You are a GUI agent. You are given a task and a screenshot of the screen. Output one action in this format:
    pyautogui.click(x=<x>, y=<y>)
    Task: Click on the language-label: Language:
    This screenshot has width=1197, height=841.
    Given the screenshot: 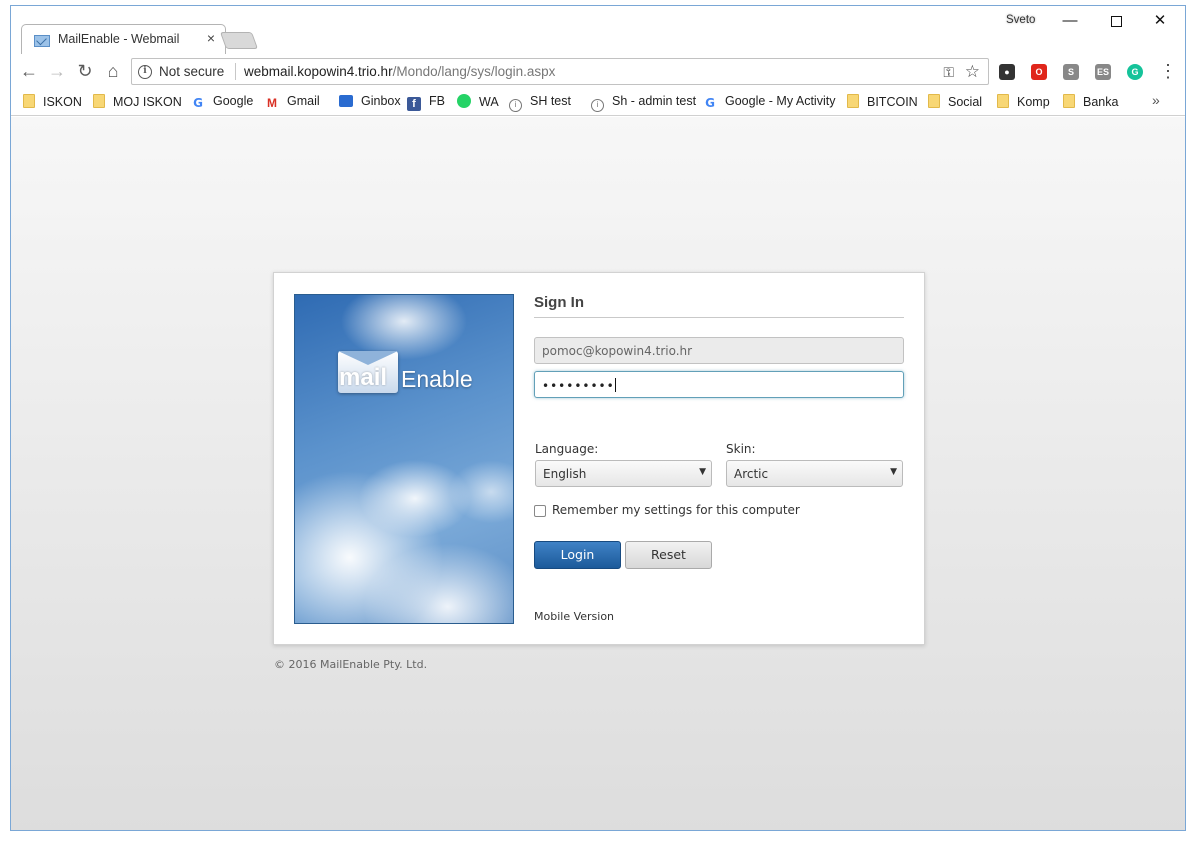 What is the action you would take?
    pyautogui.click(x=567, y=449)
    